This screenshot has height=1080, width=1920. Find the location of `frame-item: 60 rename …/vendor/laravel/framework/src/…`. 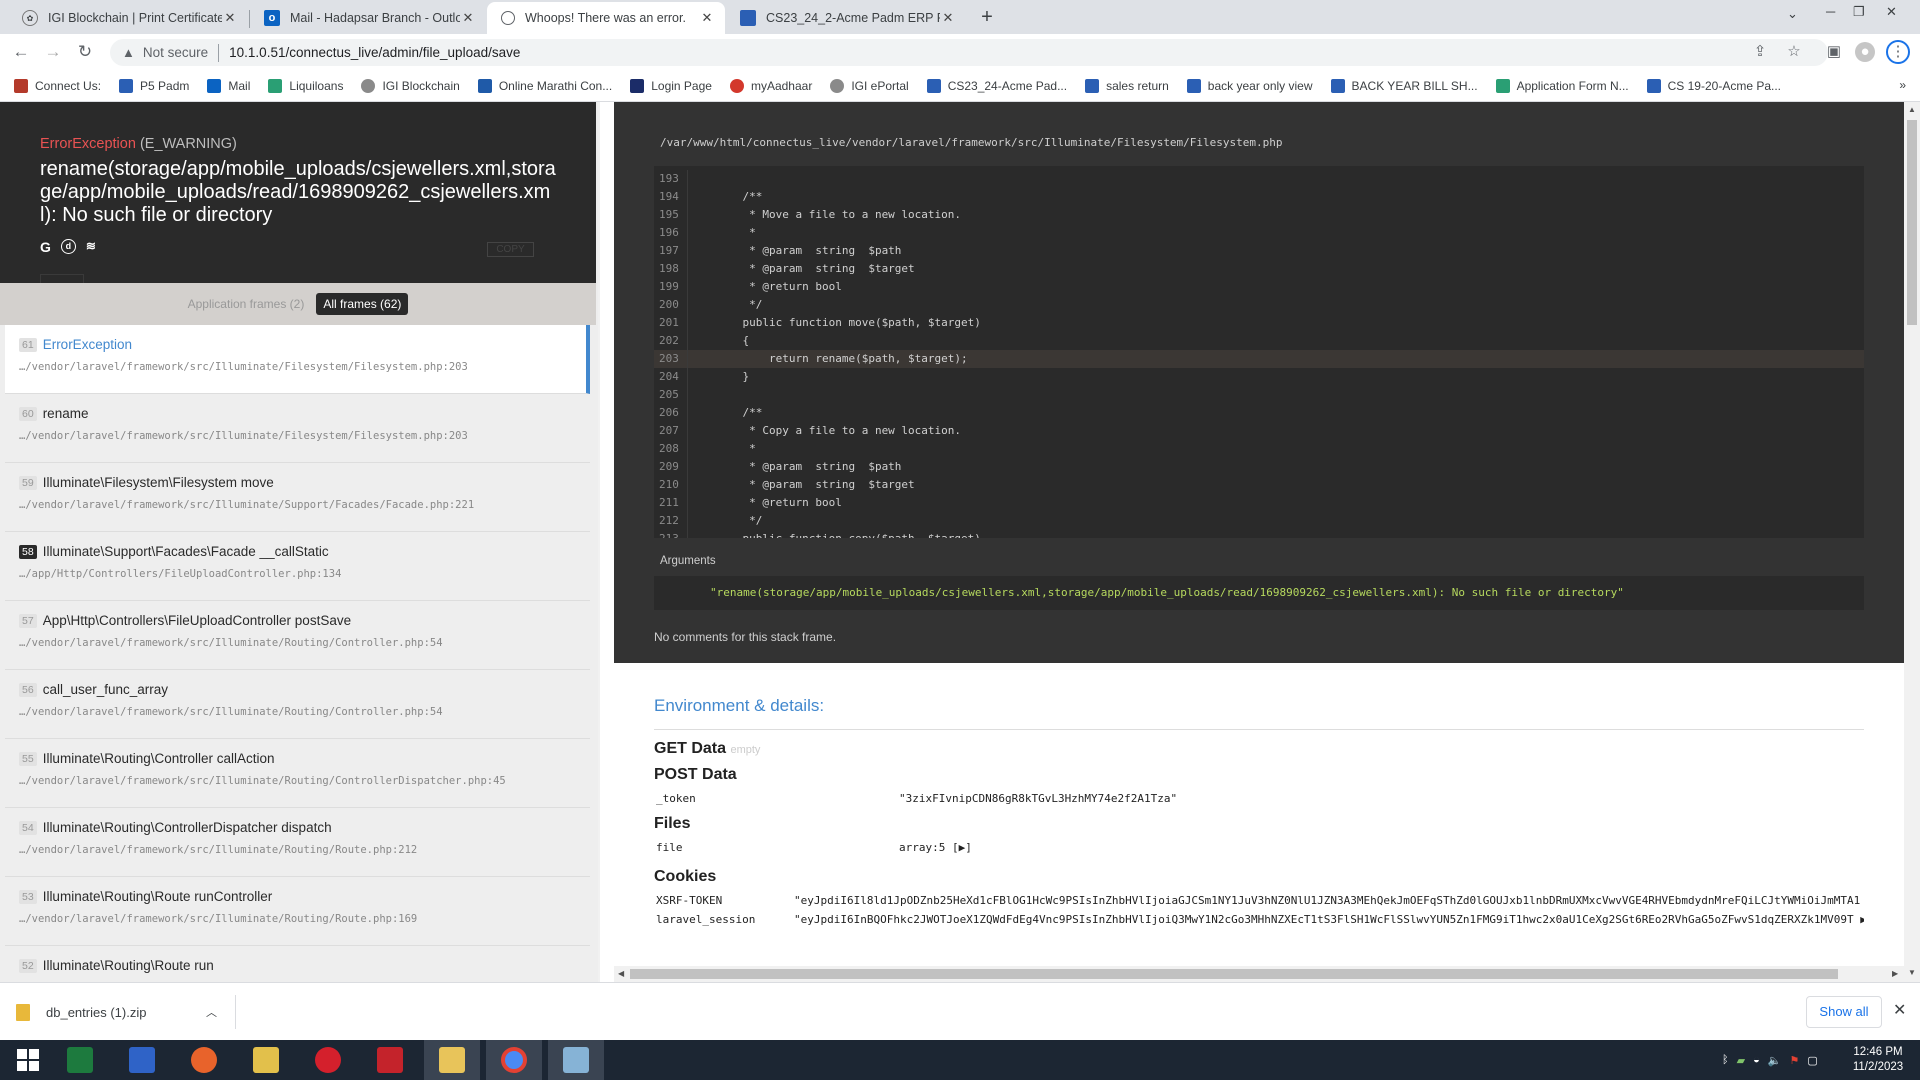

frame-item: 60 rename …/vendor/laravel/framework/src/… is located at coordinates (297, 428).